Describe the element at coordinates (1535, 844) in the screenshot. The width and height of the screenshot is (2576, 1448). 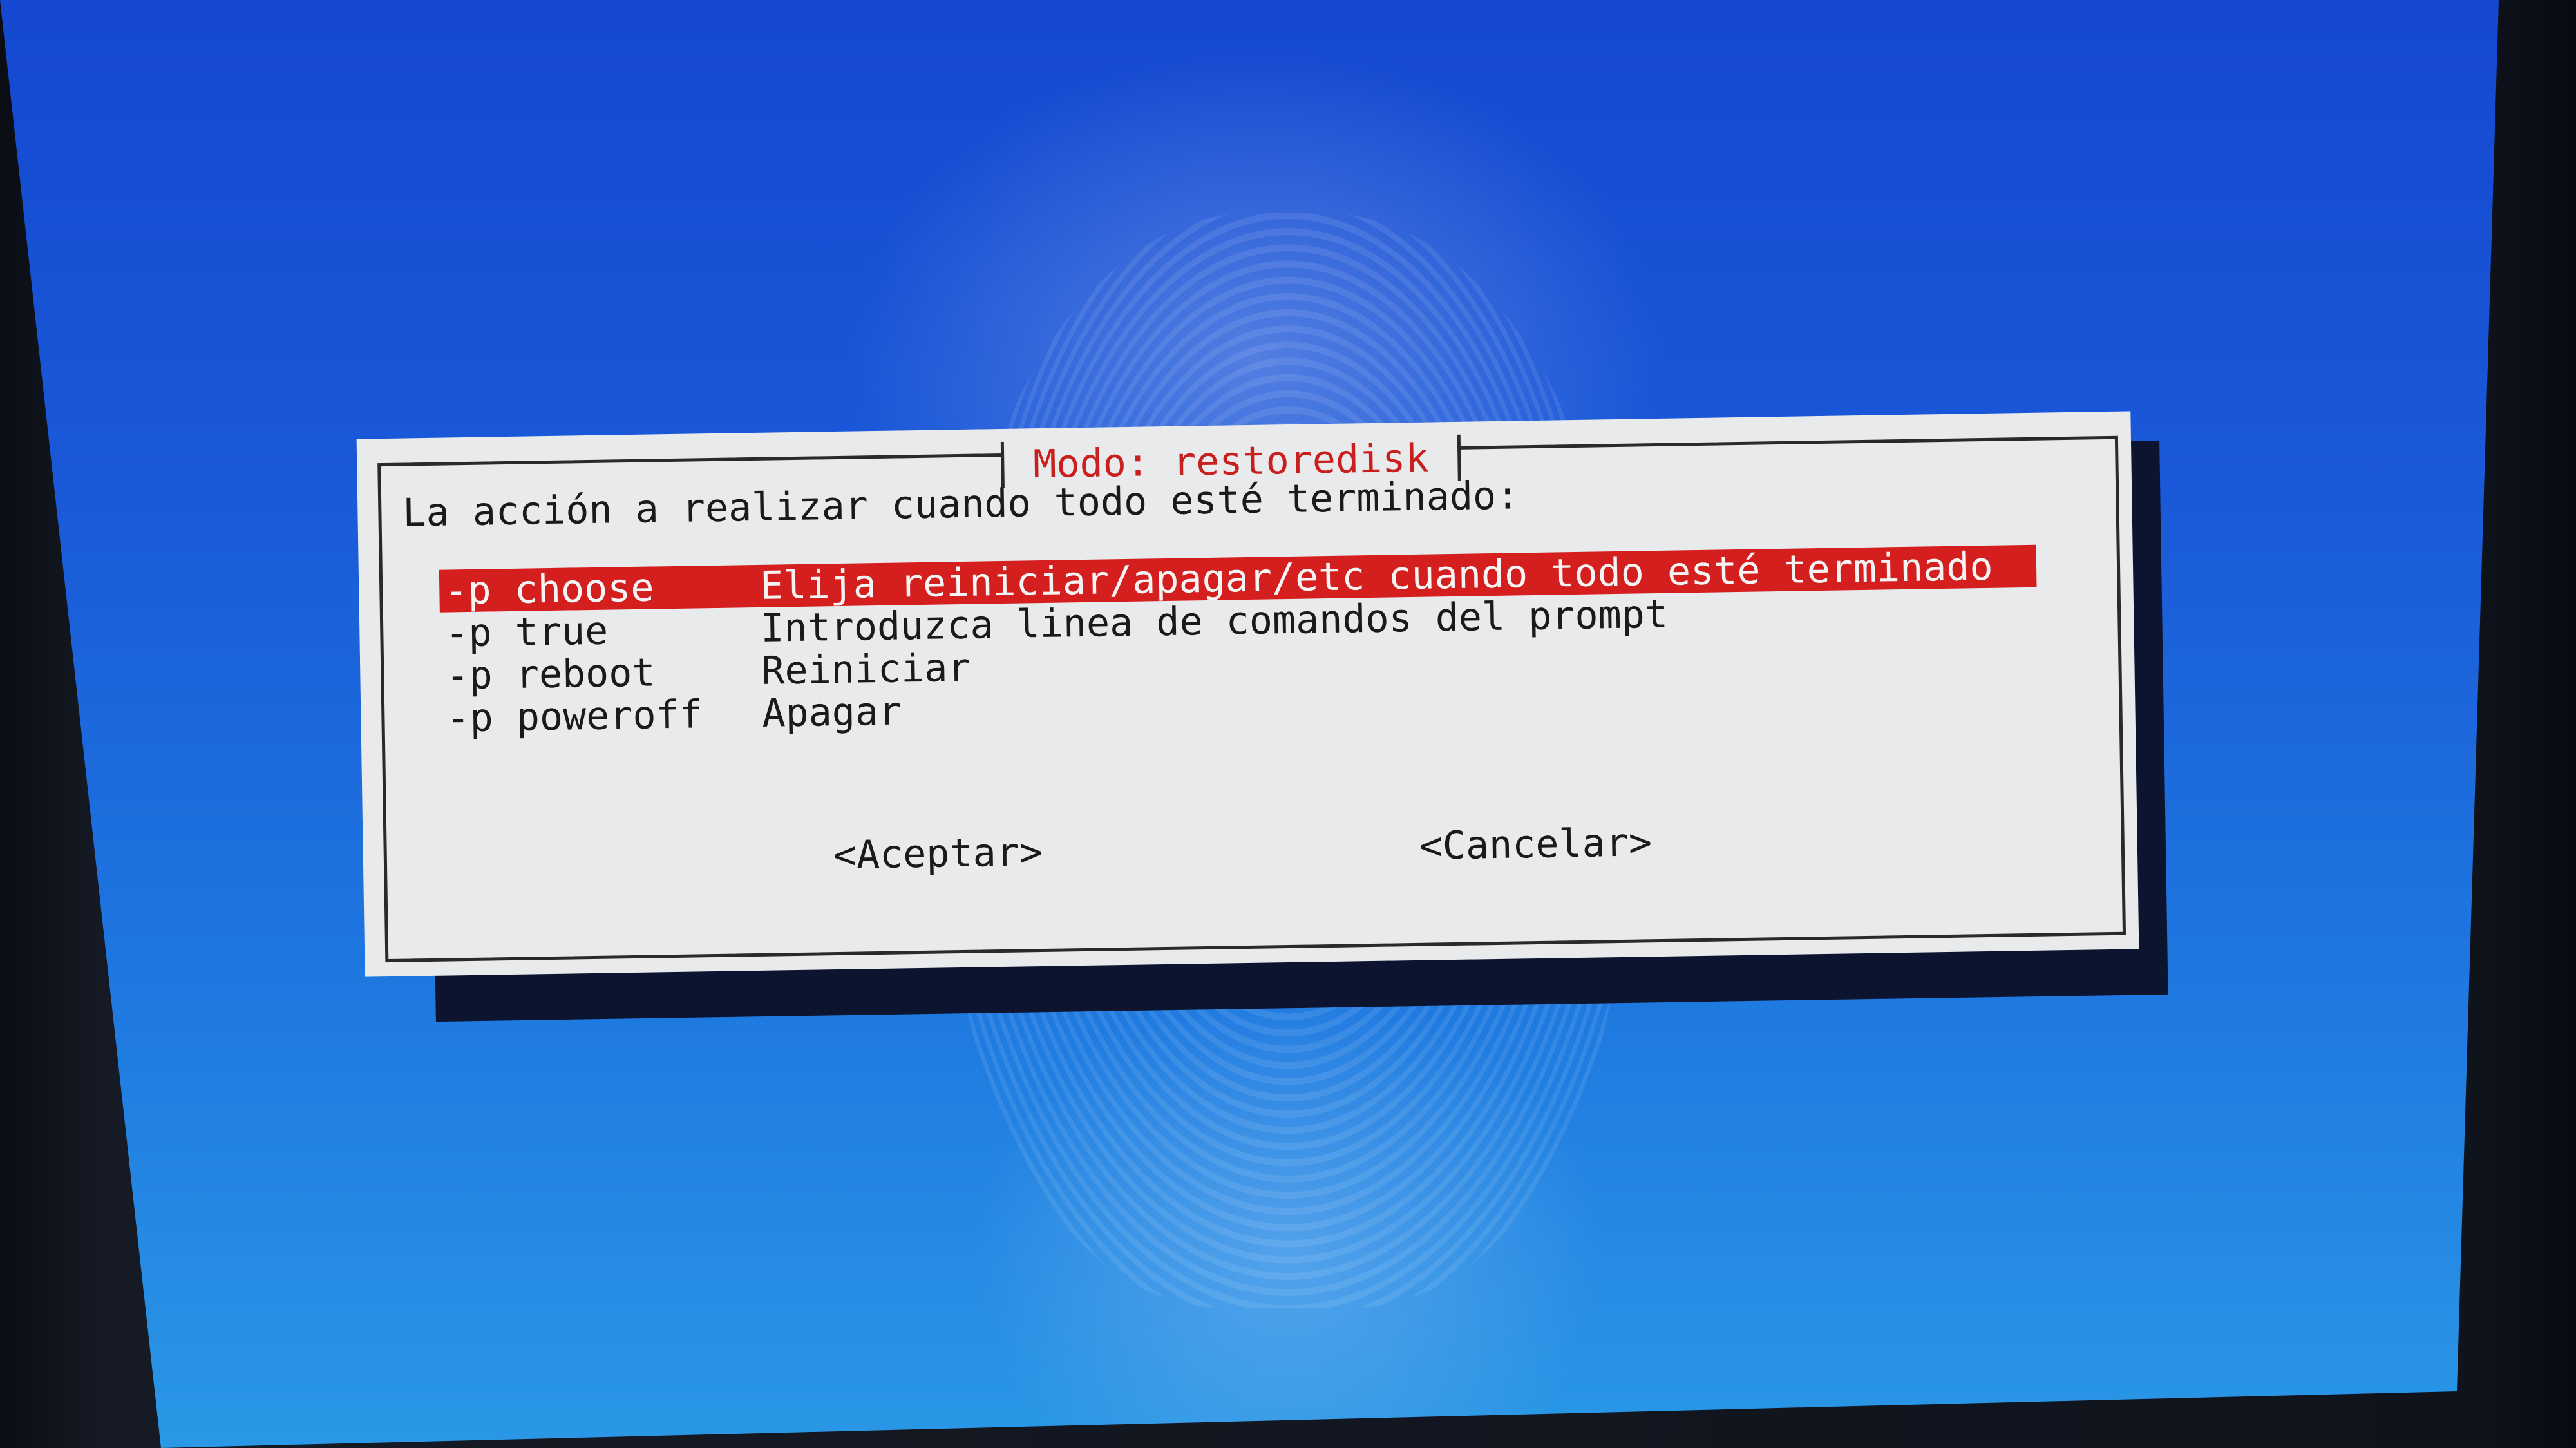
I see `cancel-button: <Cancelar>` at that location.